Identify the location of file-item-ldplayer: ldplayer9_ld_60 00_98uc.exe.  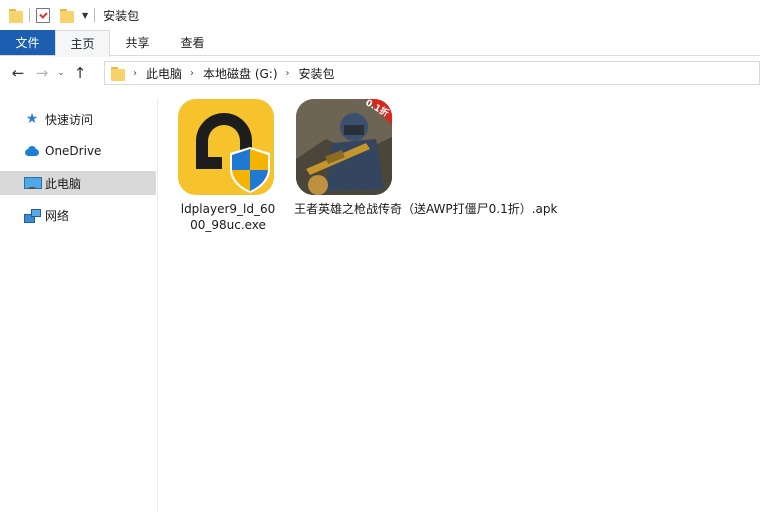
(228, 166).